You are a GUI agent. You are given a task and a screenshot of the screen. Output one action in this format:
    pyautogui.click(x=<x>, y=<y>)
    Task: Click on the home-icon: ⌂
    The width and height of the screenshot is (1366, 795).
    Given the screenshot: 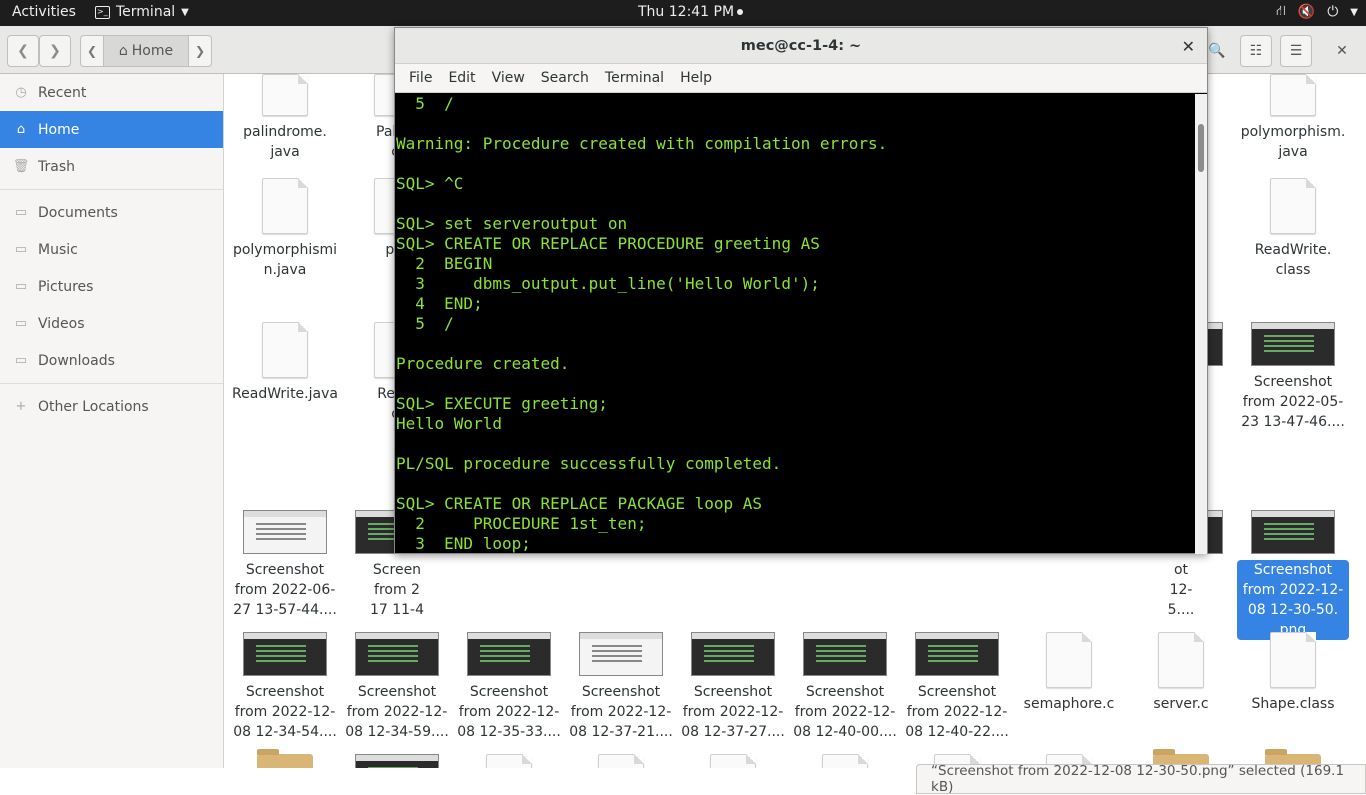 What is the action you would take?
    pyautogui.click(x=123, y=51)
    